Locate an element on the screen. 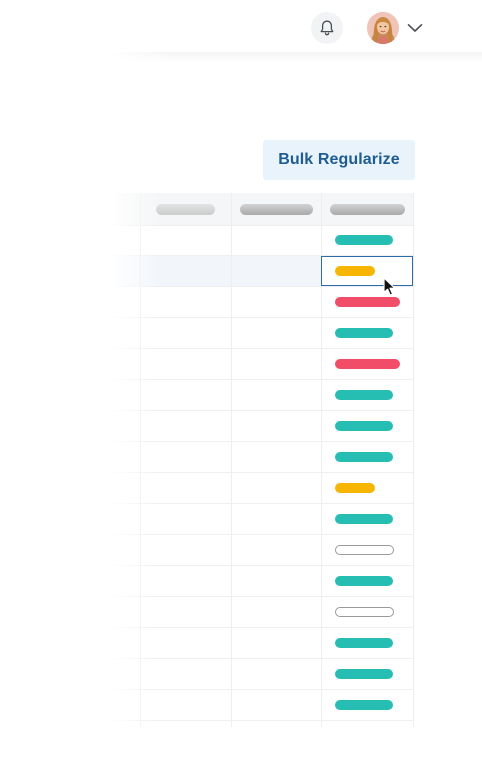 This screenshot has height=768, width=482. top-bar-shadow is located at coordinates (296, 57).